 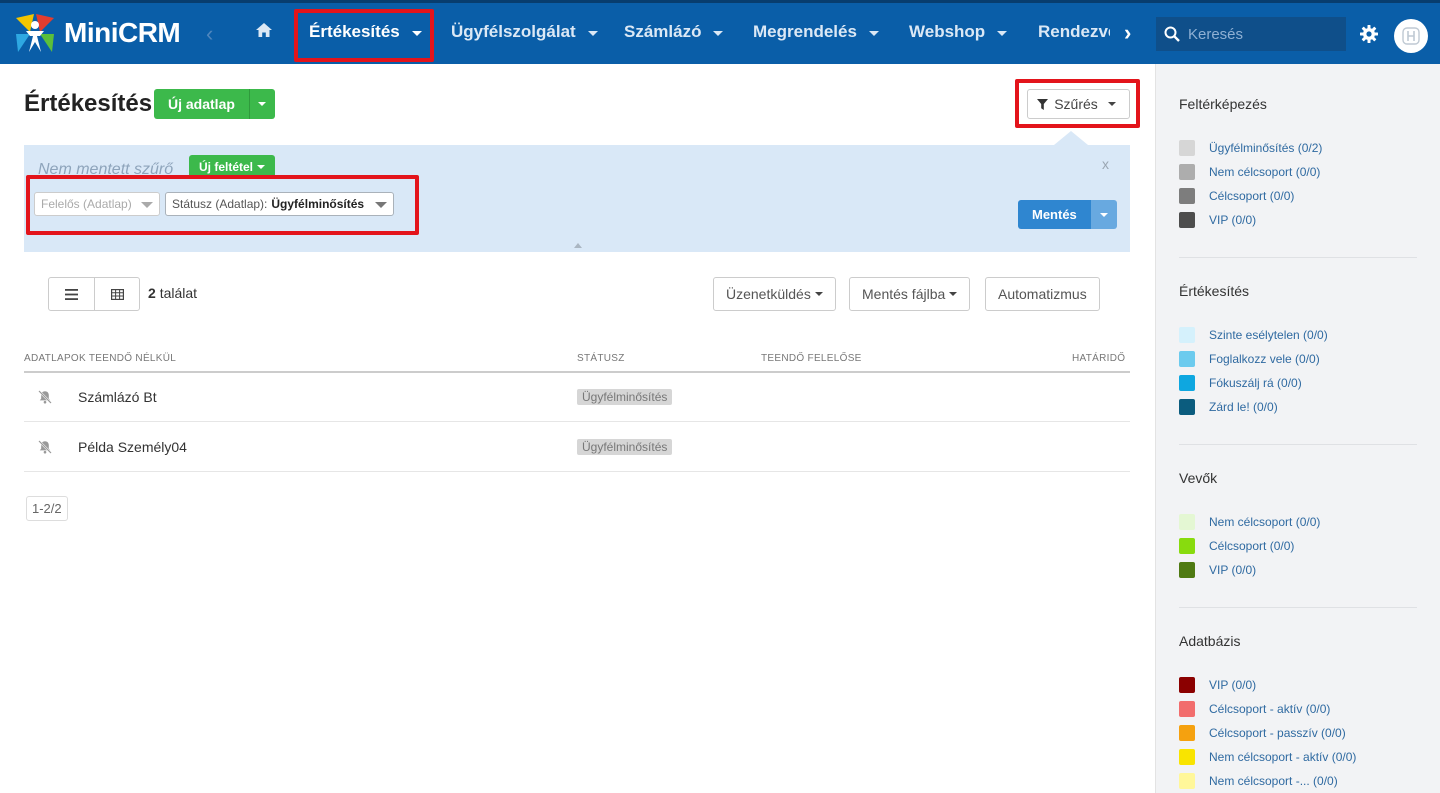 What do you see at coordinates (601, 358) in the screenshot?
I see `column-header-status: STÁTUSZ` at bounding box center [601, 358].